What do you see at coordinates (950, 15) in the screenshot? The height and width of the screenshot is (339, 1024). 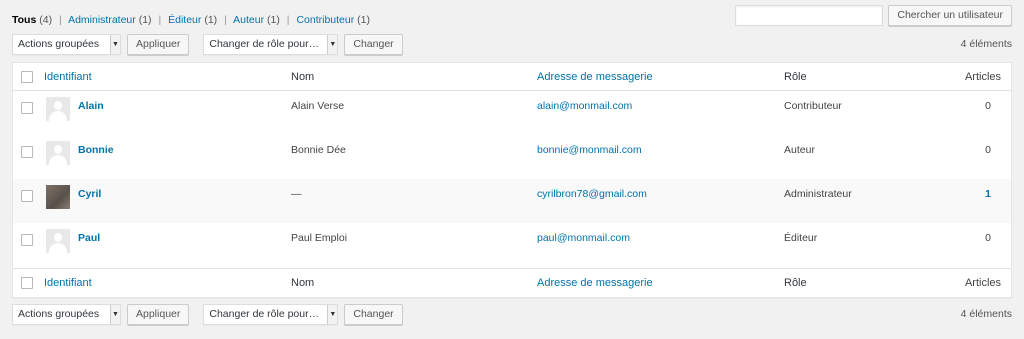 I see `search-users-button: Chercher un utilisateur` at bounding box center [950, 15].